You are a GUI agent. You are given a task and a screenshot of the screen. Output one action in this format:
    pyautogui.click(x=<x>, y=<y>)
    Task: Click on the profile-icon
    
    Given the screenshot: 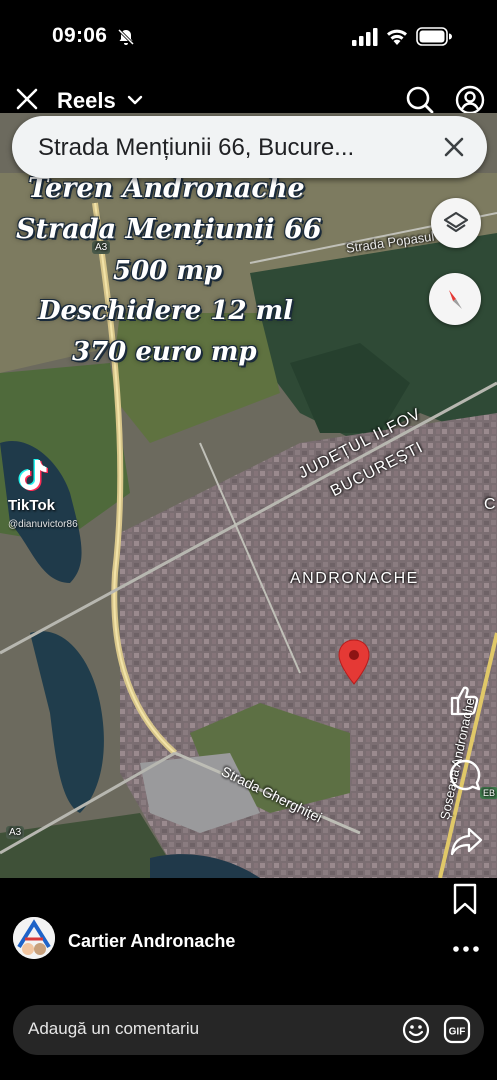 What is the action you would take?
    pyautogui.click(x=470, y=100)
    